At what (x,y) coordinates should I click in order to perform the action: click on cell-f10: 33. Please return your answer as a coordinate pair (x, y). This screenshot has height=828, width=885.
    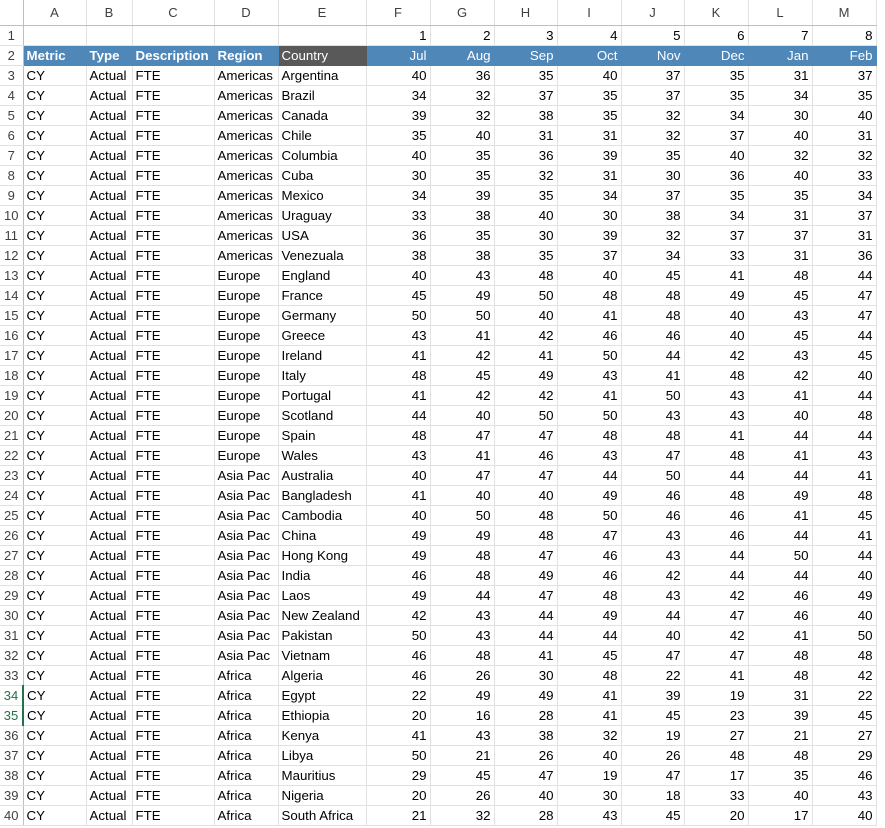
    Looking at the image, I should click on (398, 215).